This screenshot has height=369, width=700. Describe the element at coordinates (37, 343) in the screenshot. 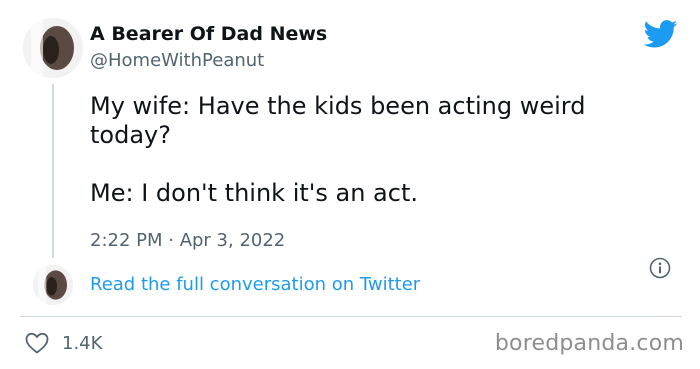

I see `heart-icon` at that location.